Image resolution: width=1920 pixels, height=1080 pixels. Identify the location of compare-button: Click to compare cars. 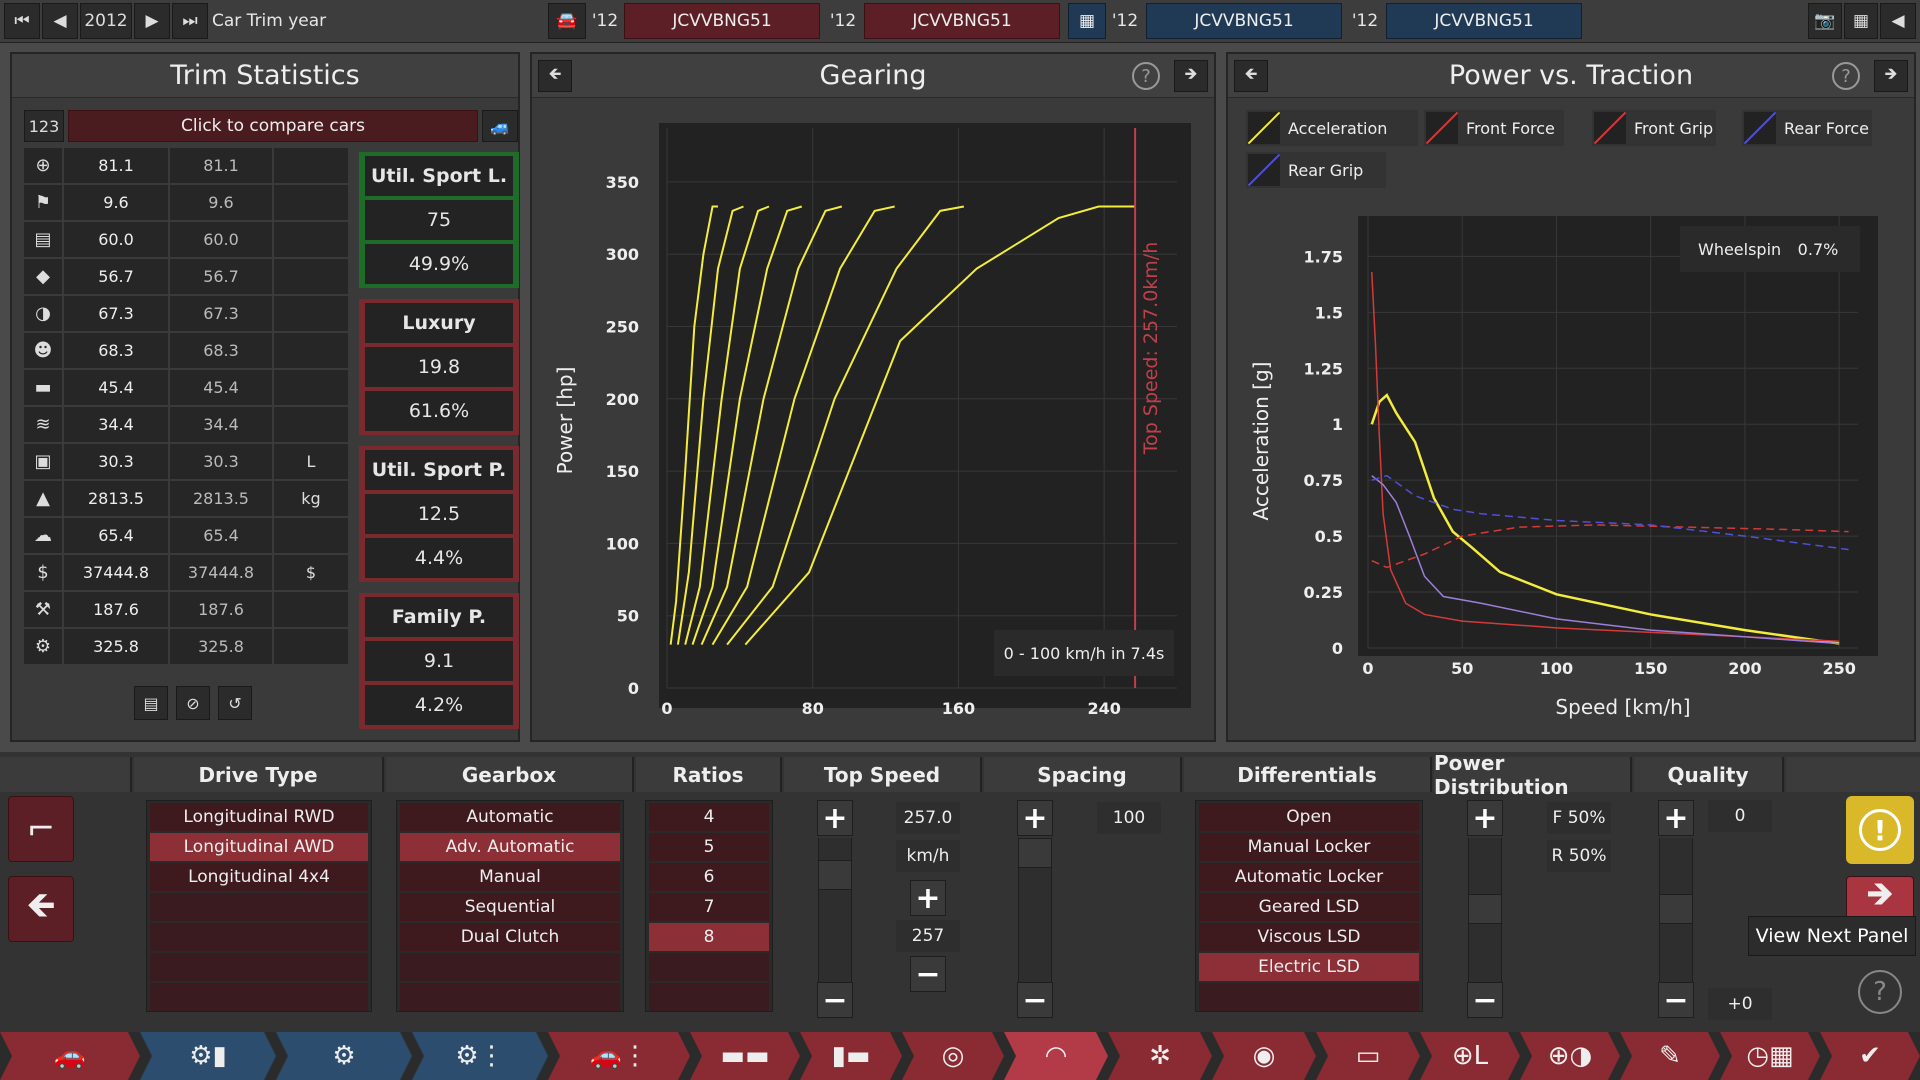
(273, 126).